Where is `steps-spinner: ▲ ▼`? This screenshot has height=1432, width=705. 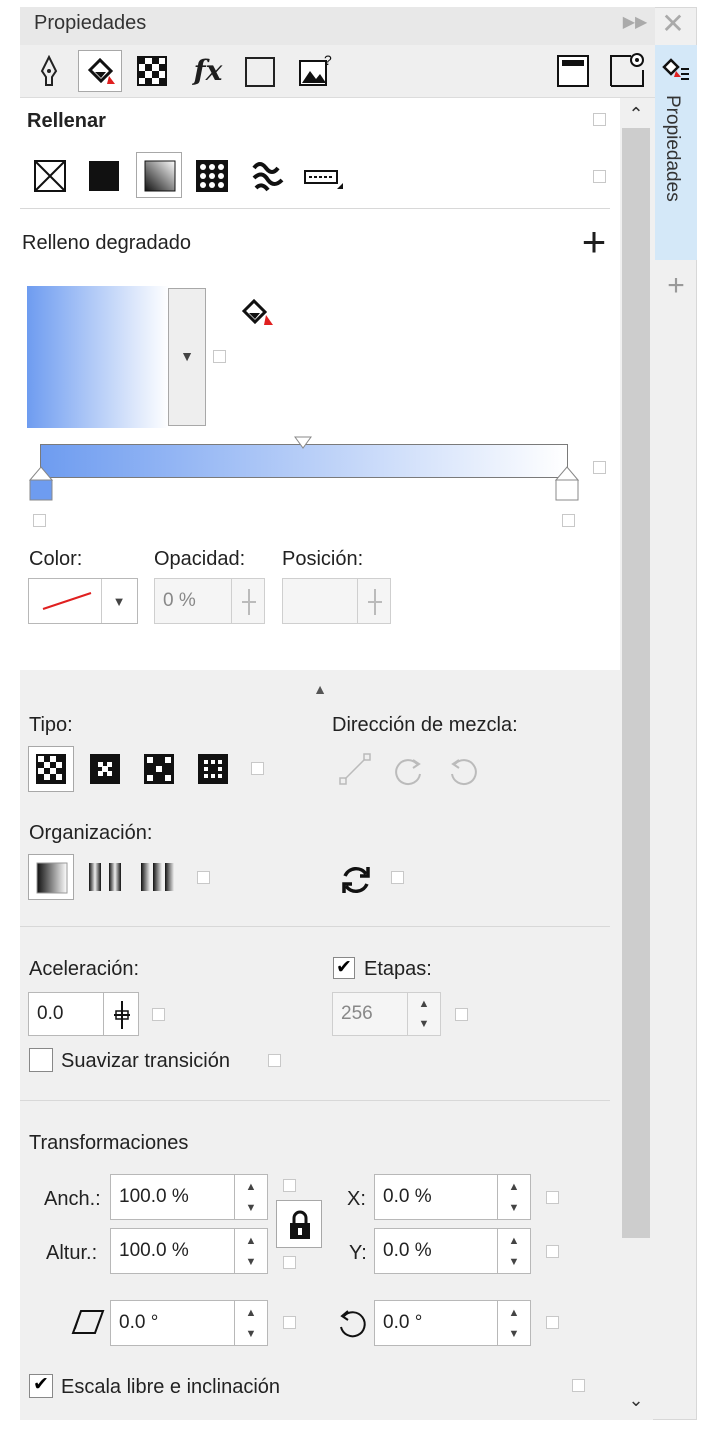 steps-spinner: ▲ ▼ is located at coordinates (424, 1014).